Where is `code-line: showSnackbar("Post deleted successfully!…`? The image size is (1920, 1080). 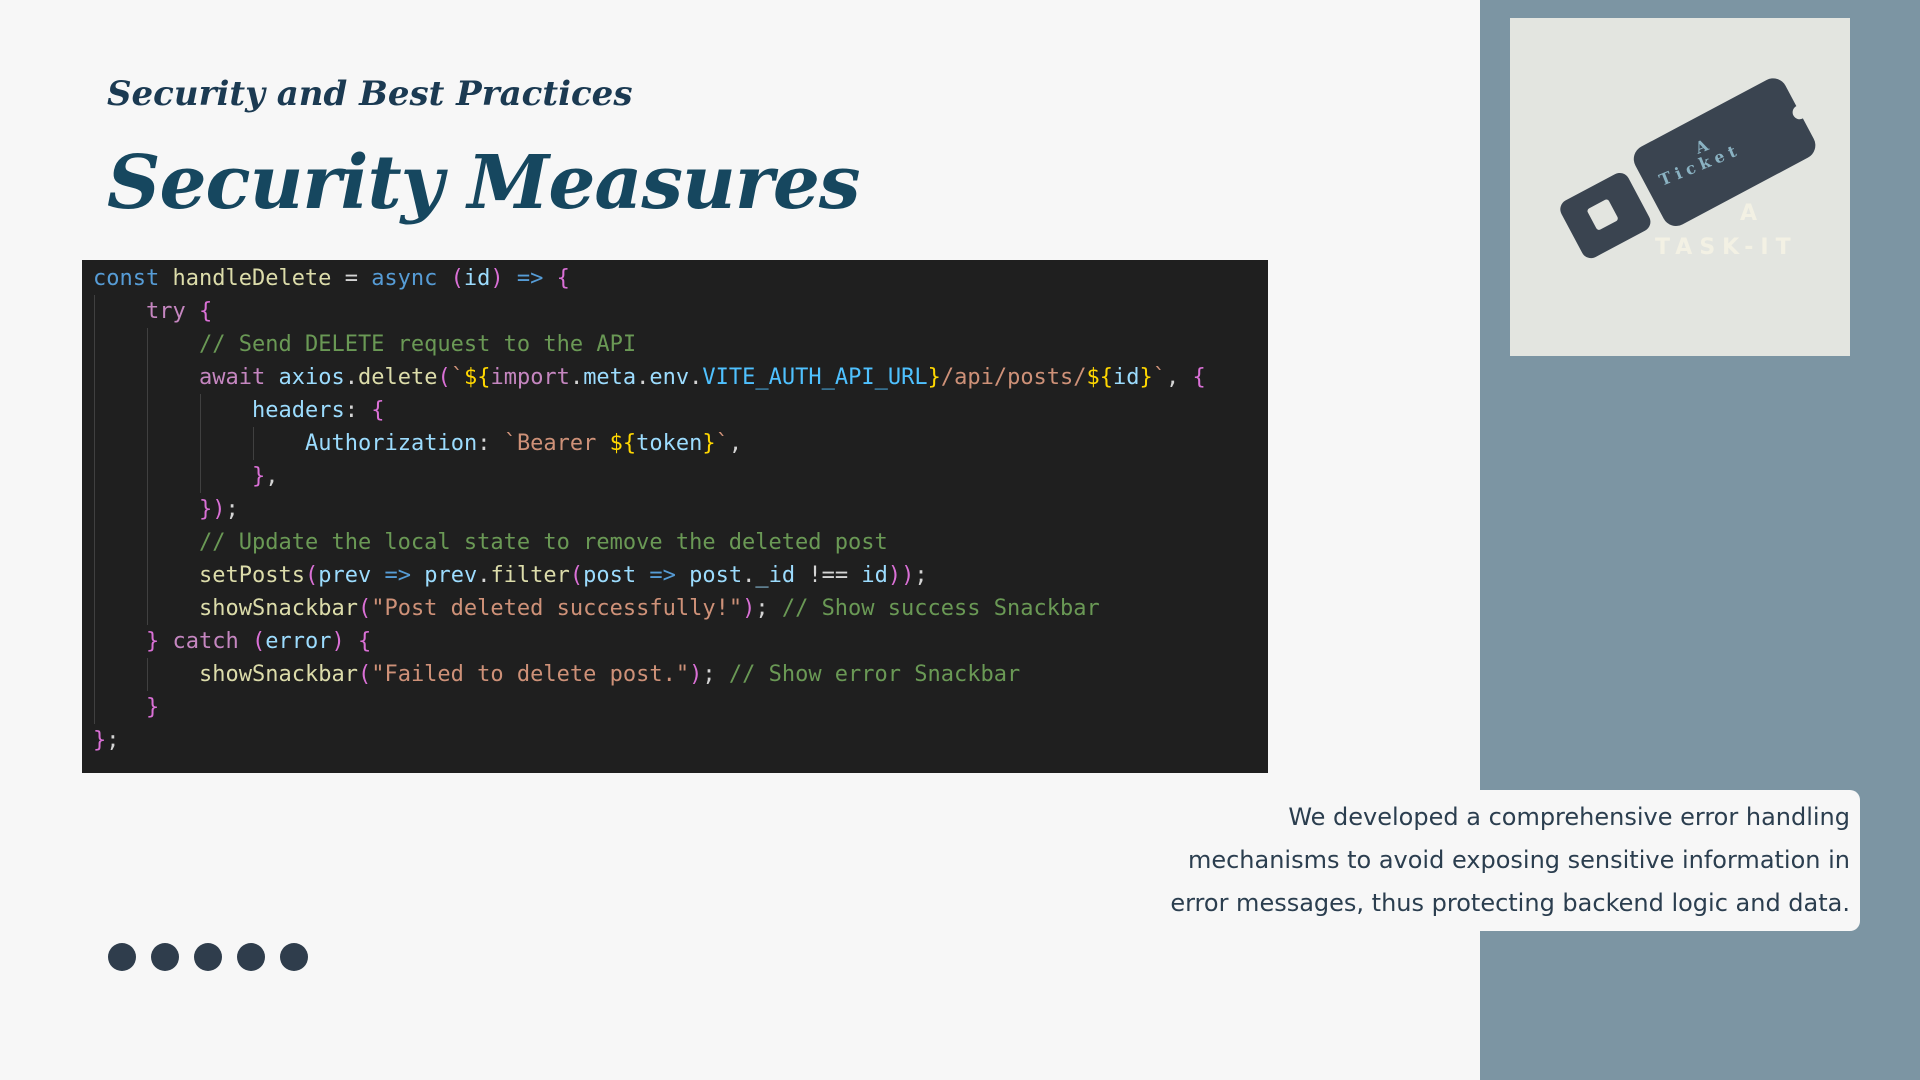
code-line: showSnackbar("Post deleted successfully!… is located at coordinates (680, 608).